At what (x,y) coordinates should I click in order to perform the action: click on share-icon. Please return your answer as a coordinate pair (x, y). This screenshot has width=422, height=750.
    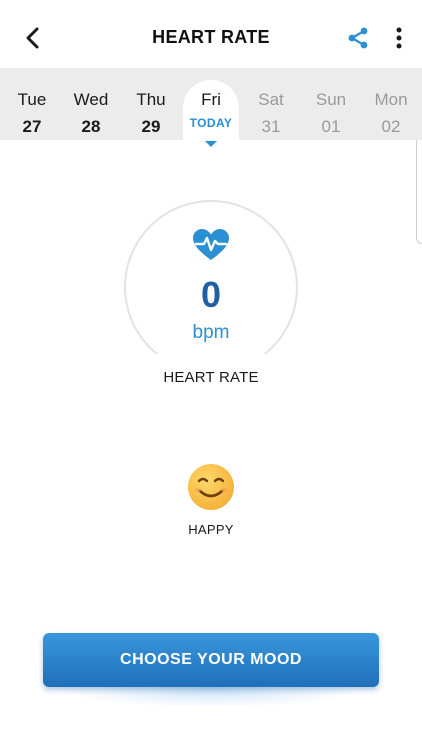
    Looking at the image, I should click on (358, 38).